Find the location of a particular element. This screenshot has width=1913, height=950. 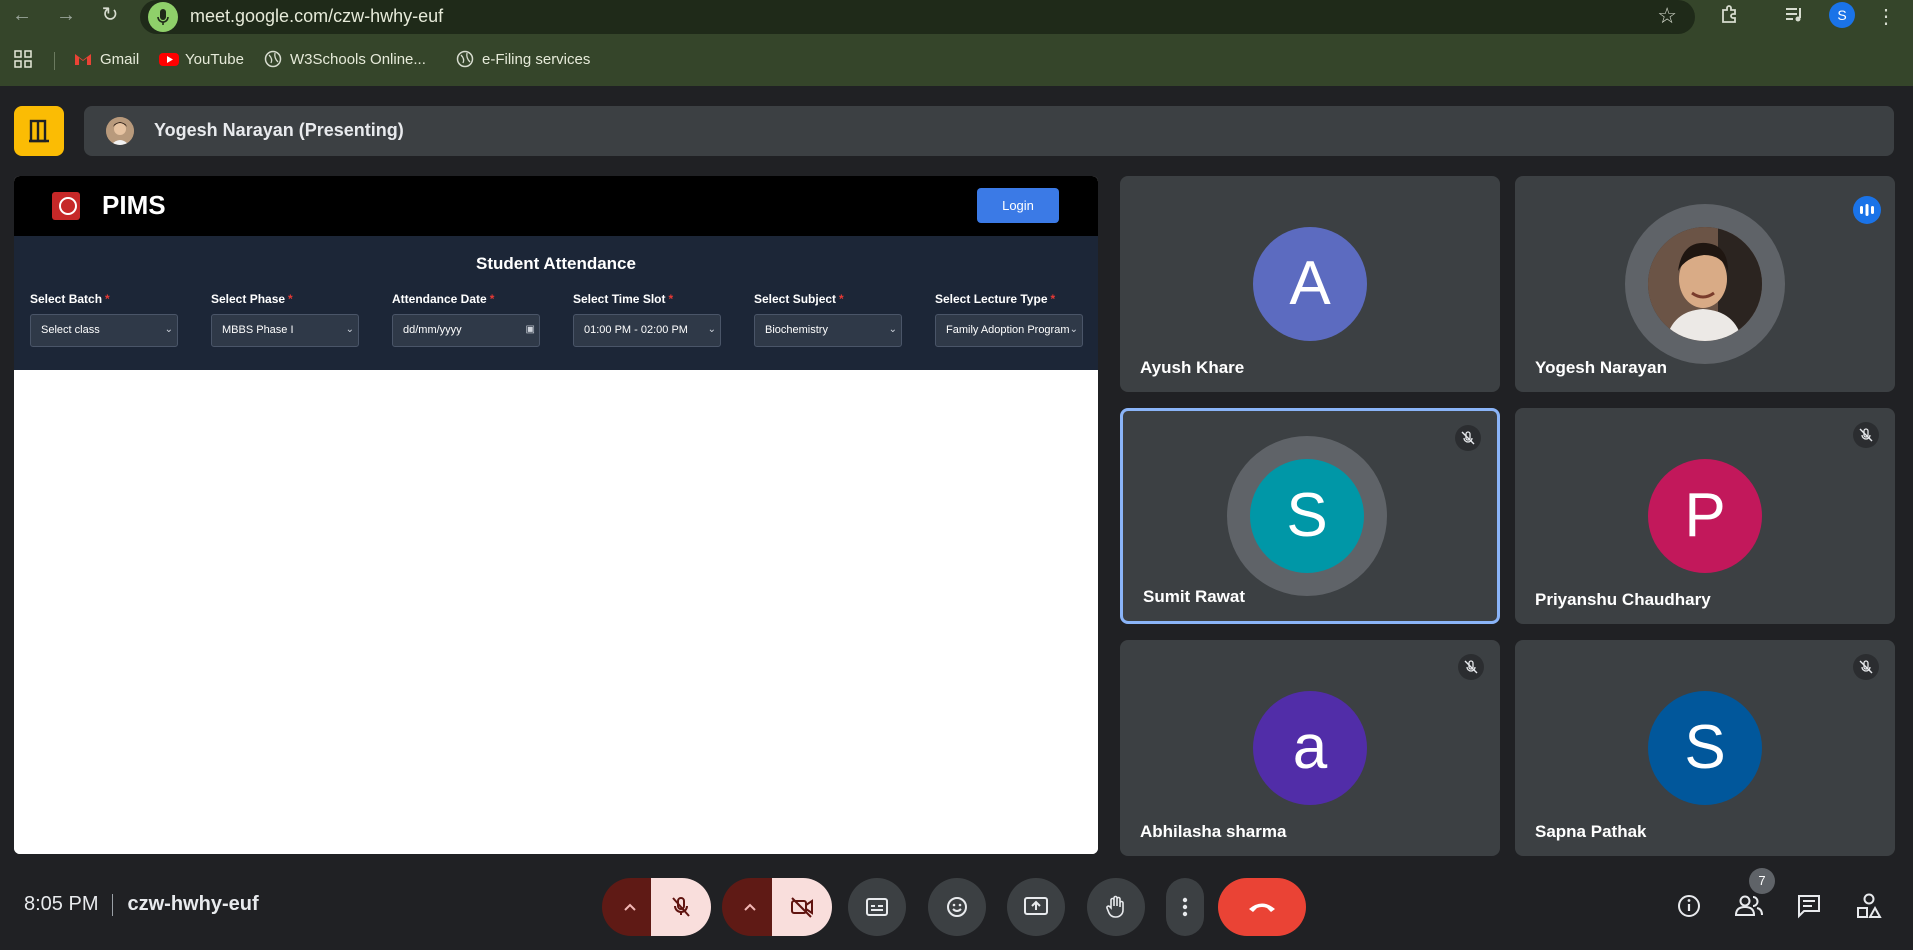

more-vert-icon is located at coordinates (1185, 907).